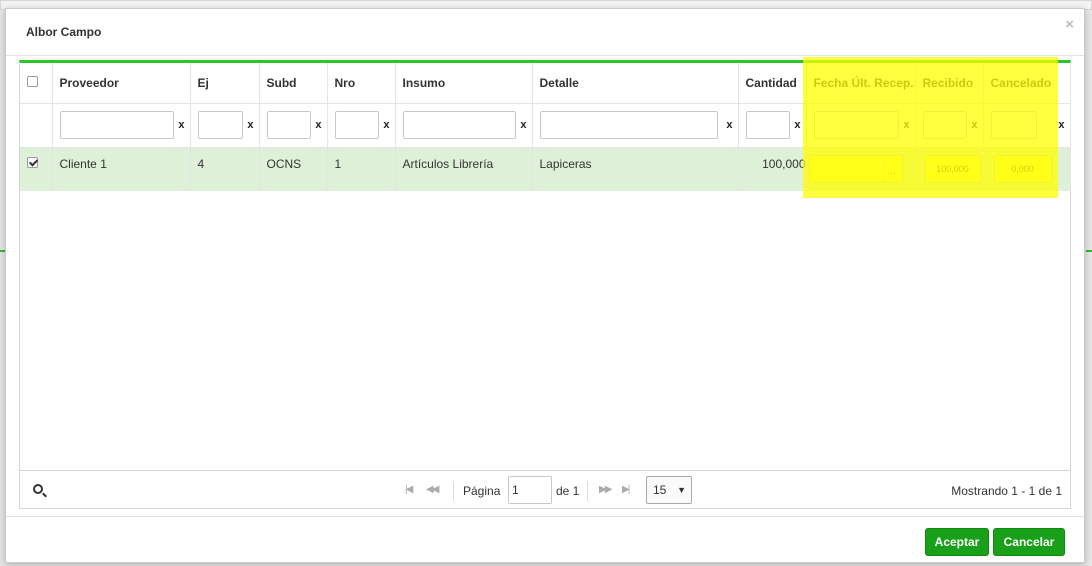 The image size is (1092, 566). I want to click on first-page-icon: |◀, so click(409, 489).